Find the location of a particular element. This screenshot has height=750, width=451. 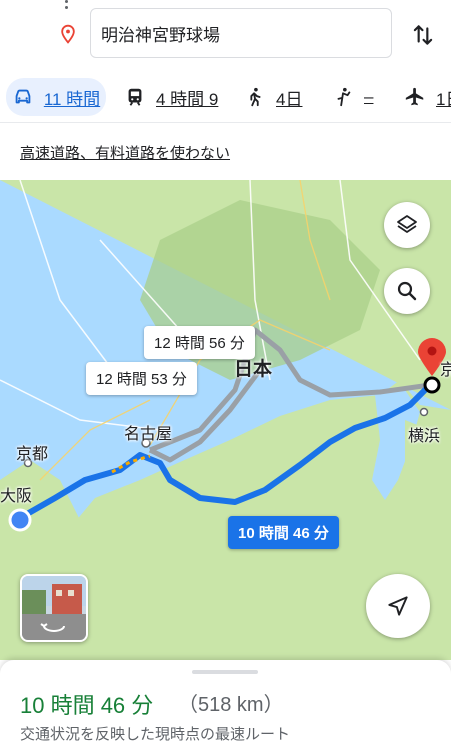

sheet-drag-handle is located at coordinates (225, 672).